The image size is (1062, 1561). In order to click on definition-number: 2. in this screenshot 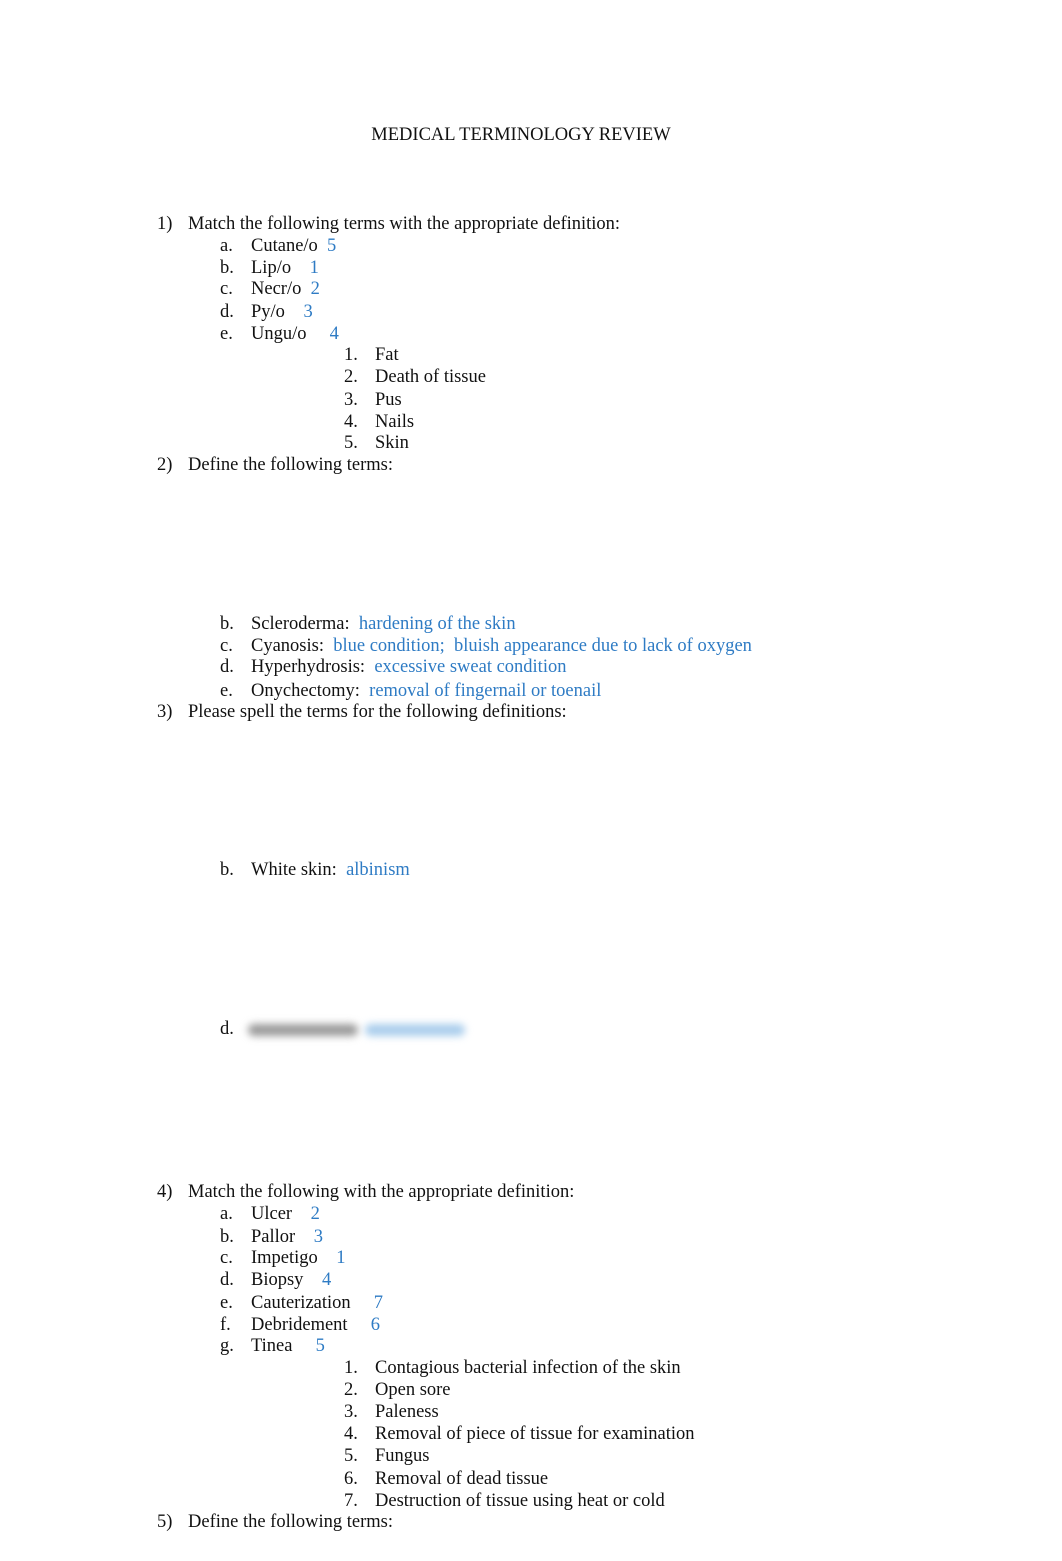, I will do `click(351, 1390)`.